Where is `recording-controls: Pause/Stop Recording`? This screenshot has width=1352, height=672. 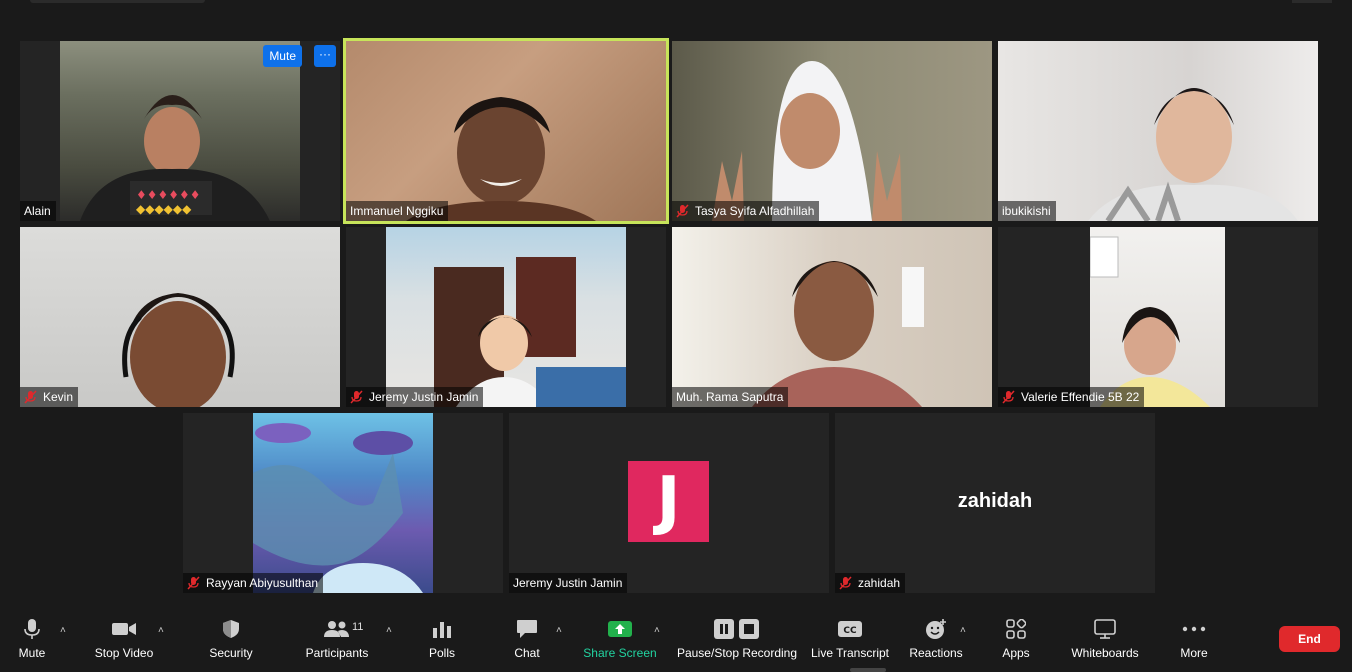
recording-controls: Pause/Stop Recording is located at coordinates (737, 638).